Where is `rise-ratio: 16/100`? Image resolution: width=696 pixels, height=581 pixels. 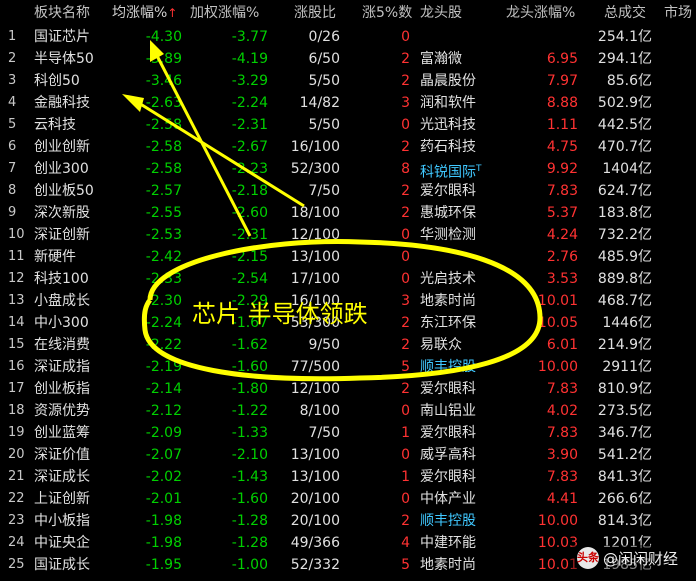 rise-ratio: 16/100 is located at coordinates (315, 147).